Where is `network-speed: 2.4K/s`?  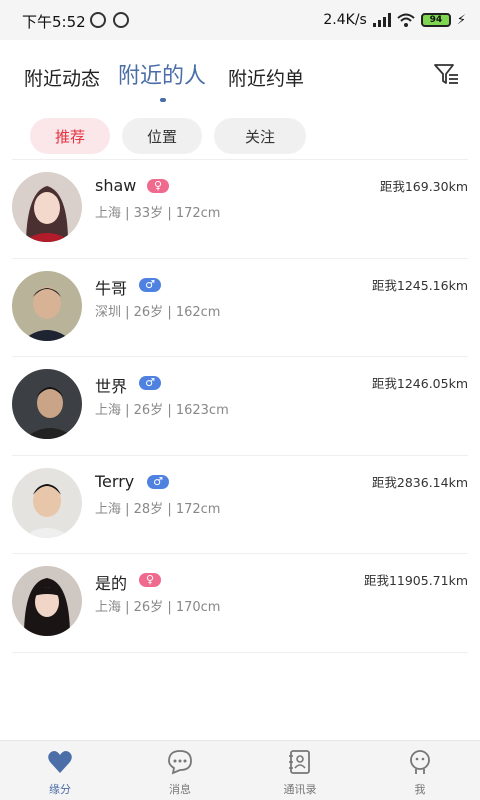
network-speed: 2.4K/s is located at coordinates (345, 20).